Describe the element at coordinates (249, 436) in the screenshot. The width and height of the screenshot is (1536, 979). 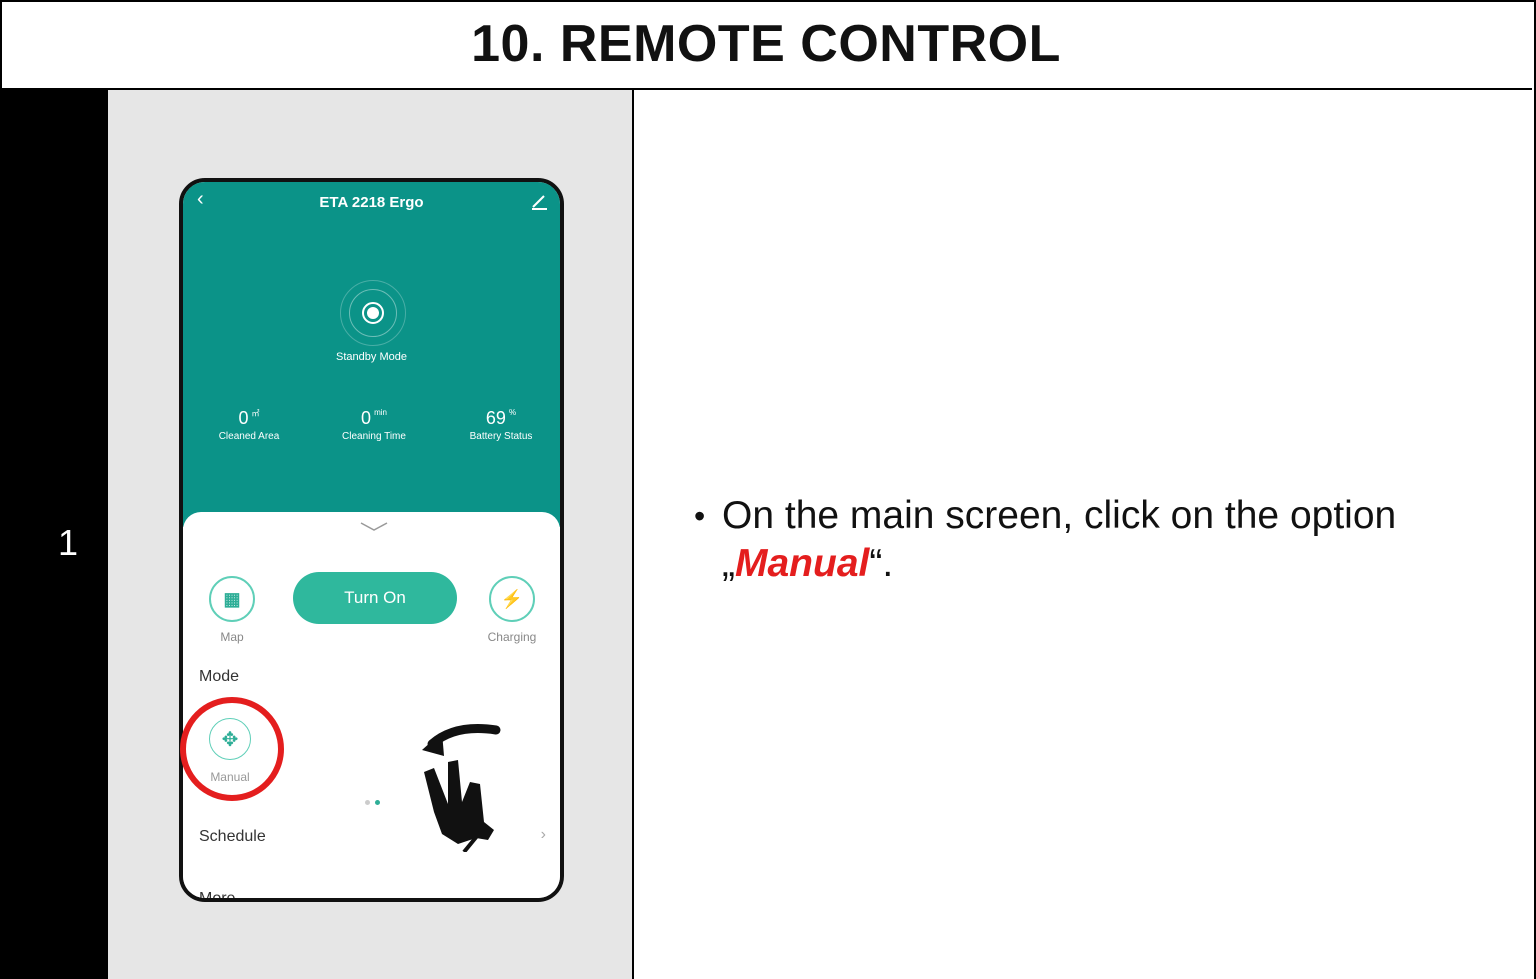
I see `stat-label: Cleaned Area` at that location.